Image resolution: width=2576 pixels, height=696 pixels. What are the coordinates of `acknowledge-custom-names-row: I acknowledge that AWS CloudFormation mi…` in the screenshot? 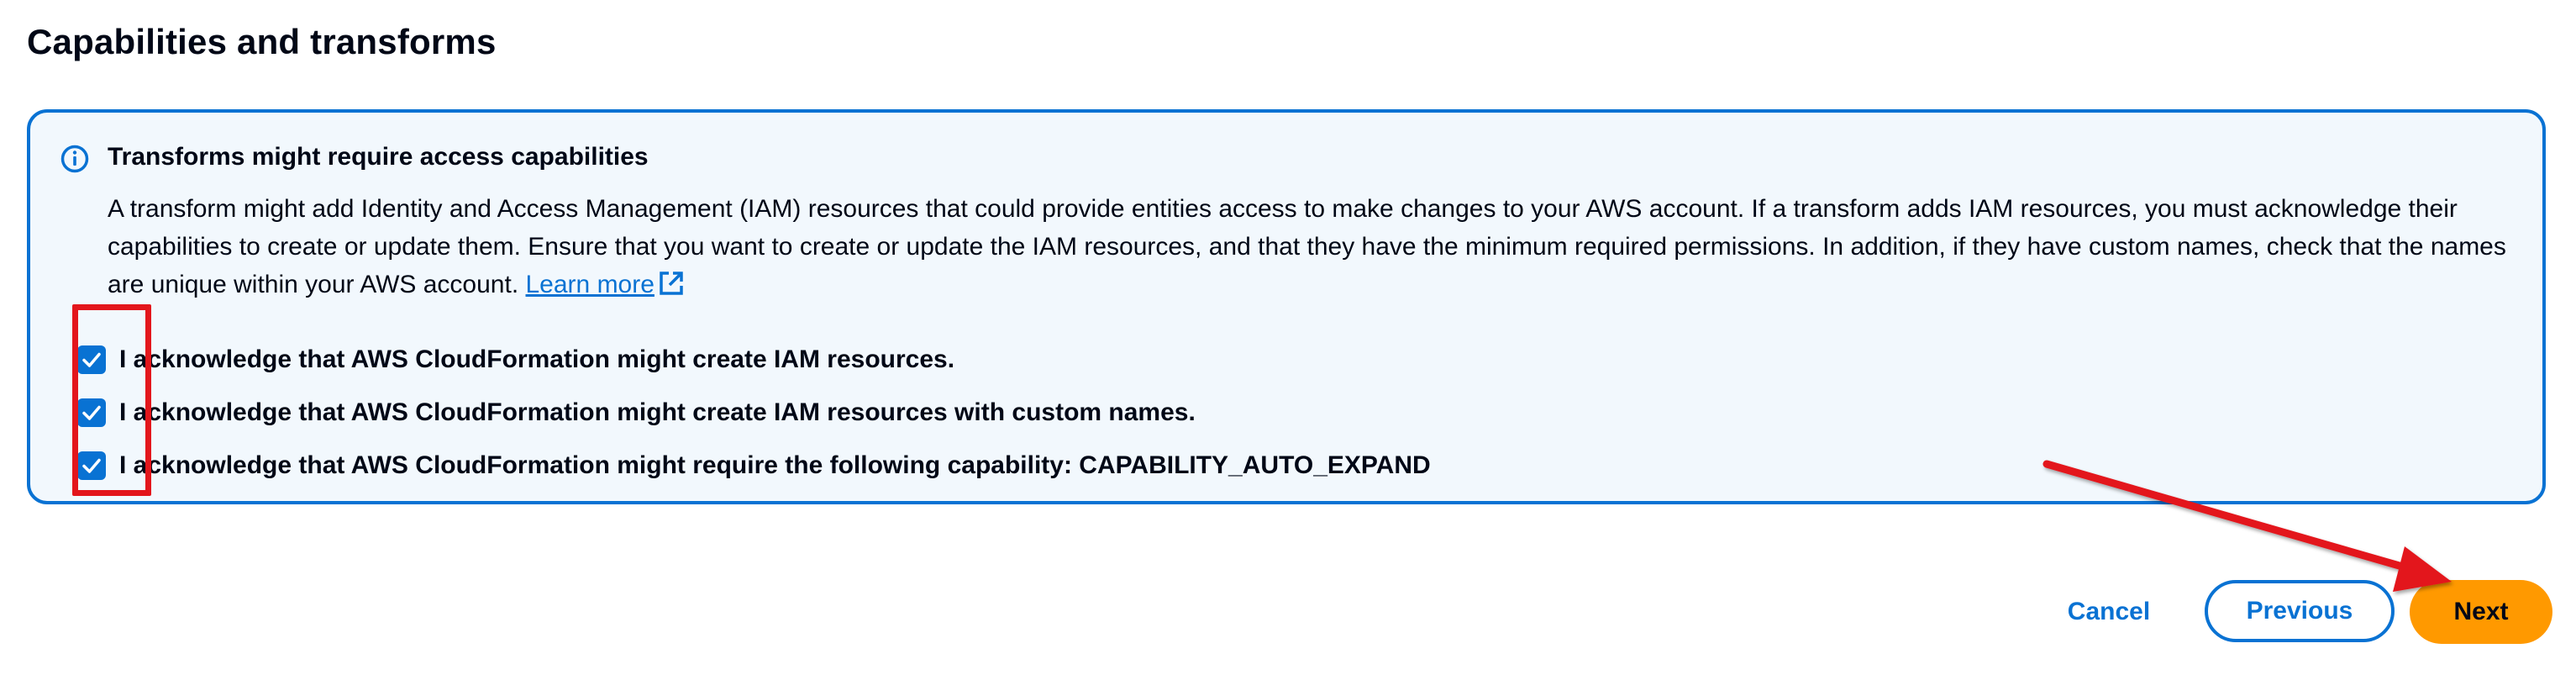 It's located at (636, 413).